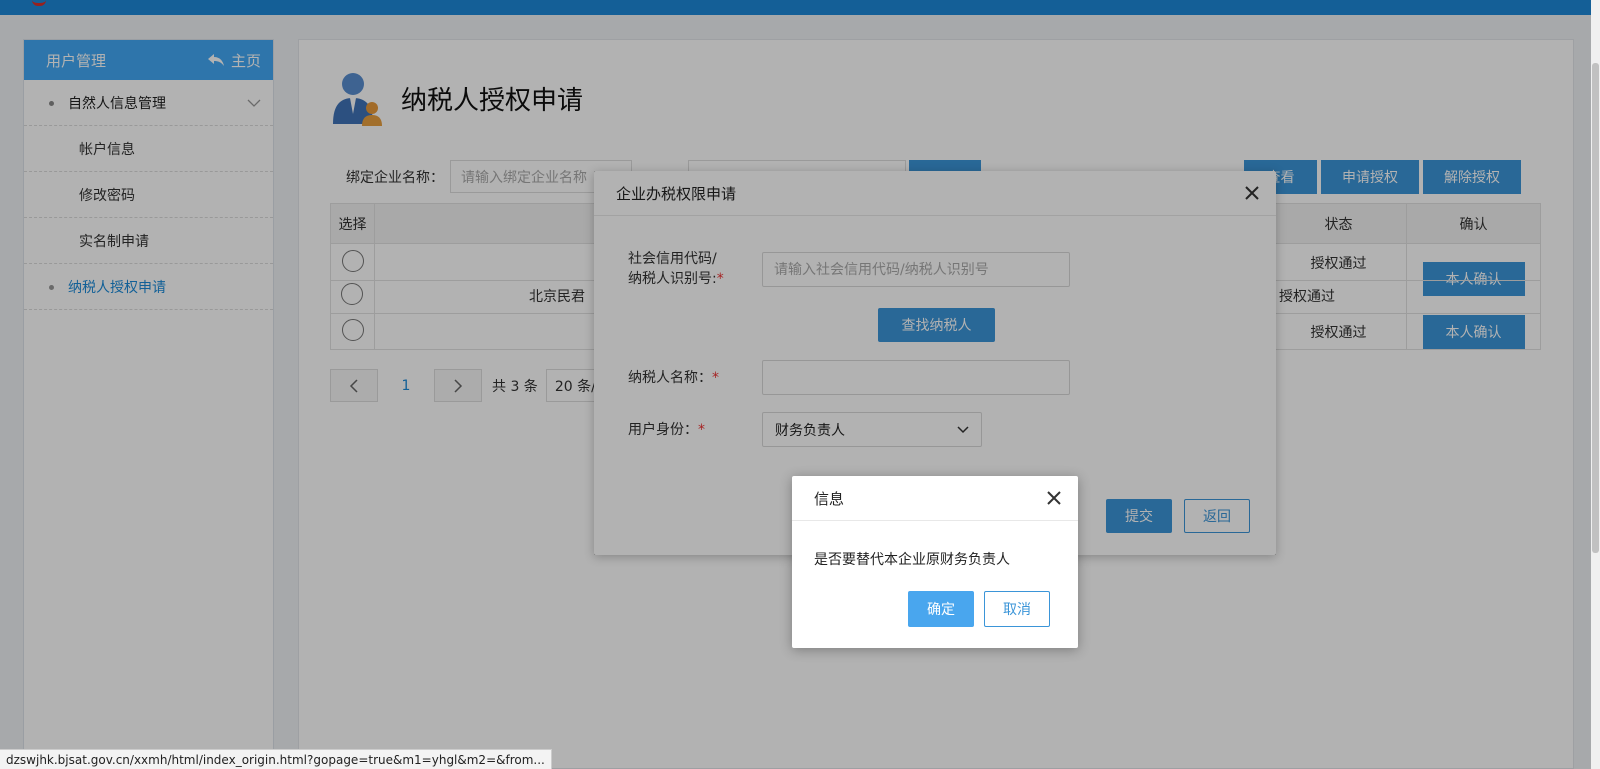  I want to click on close-icon, so click(1054, 498).